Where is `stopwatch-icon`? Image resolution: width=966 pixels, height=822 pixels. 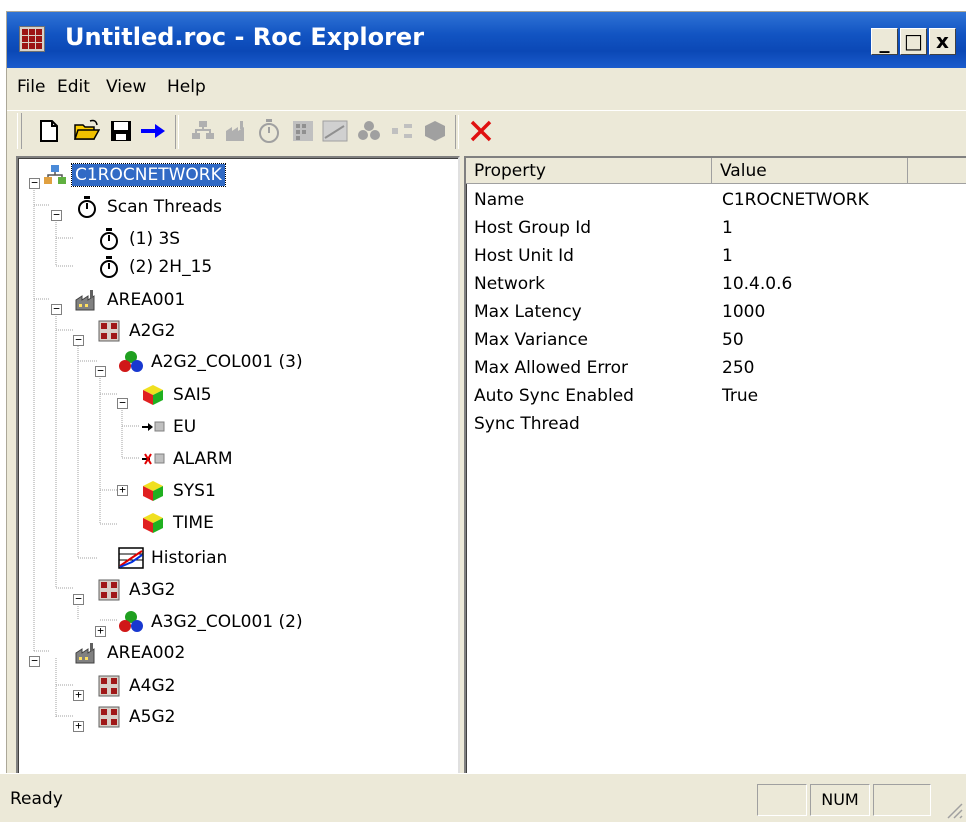
stopwatch-icon is located at coordinates (109, 267).